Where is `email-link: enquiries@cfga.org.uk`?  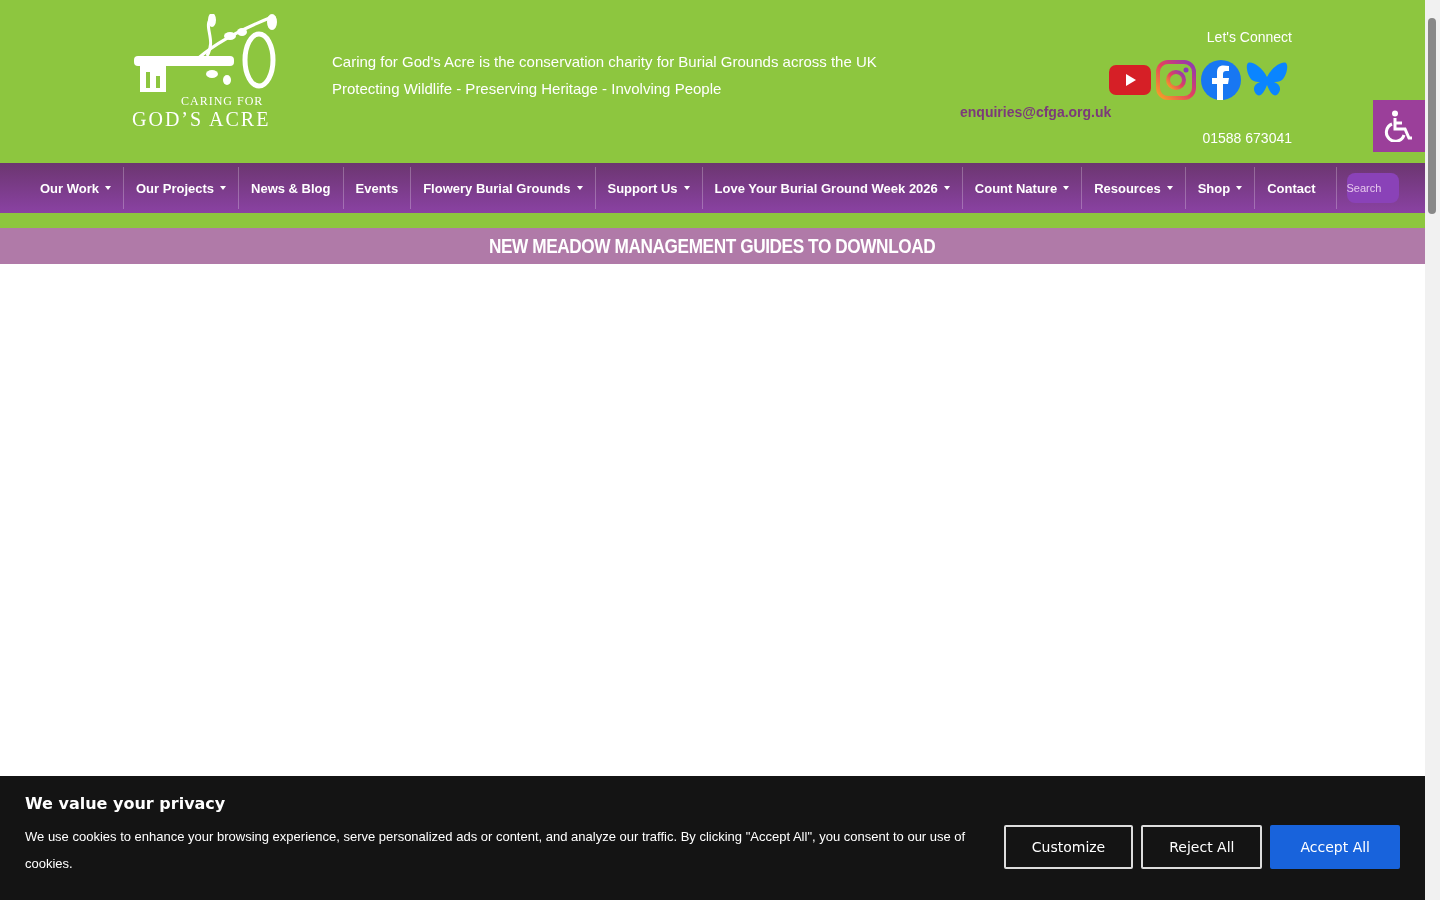 email-link: enquiries@cfga.org.uk is located at coordinates (1036, 112).